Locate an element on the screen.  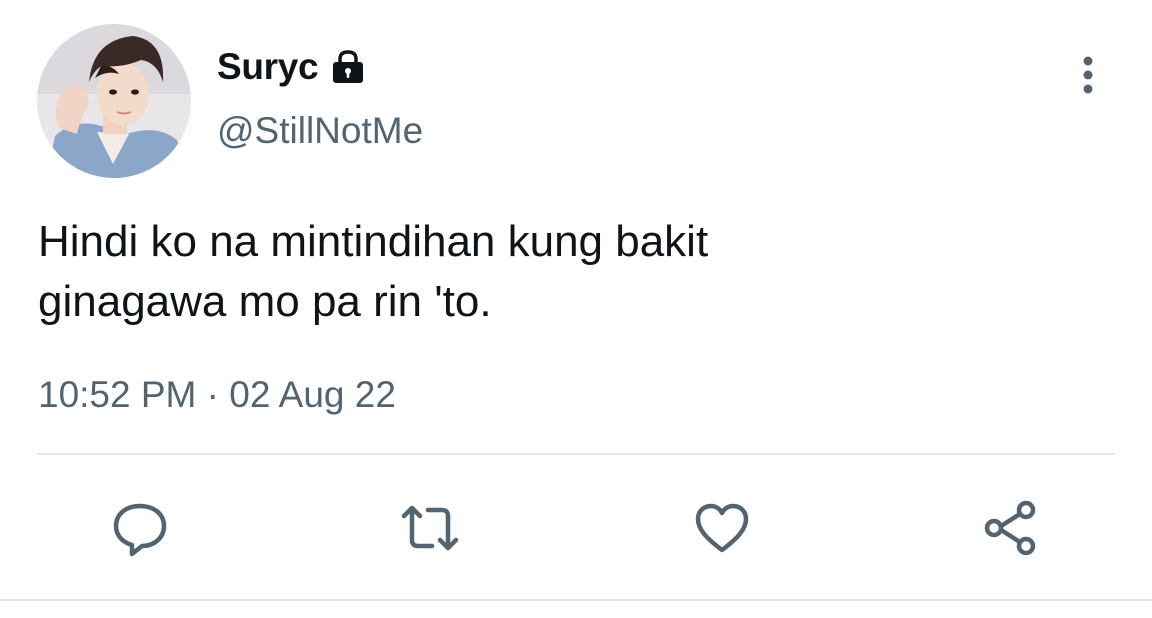
heart-icon is located at coordinates (722, 528).